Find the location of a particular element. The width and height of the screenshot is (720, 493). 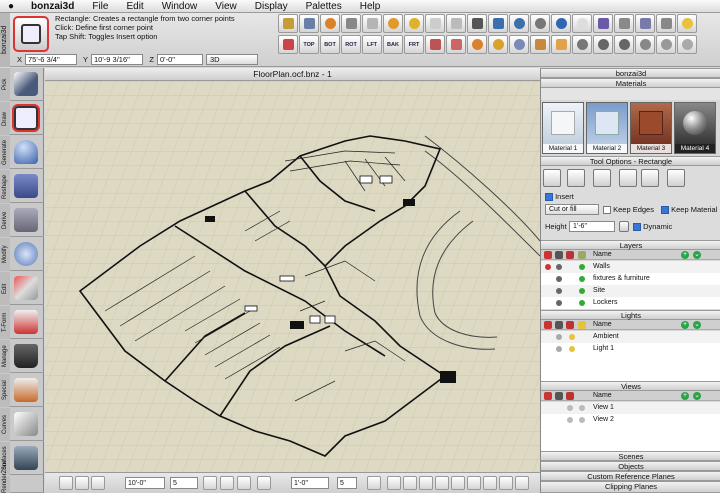

dynamic-checkbox is located at coordinates (637, 227).